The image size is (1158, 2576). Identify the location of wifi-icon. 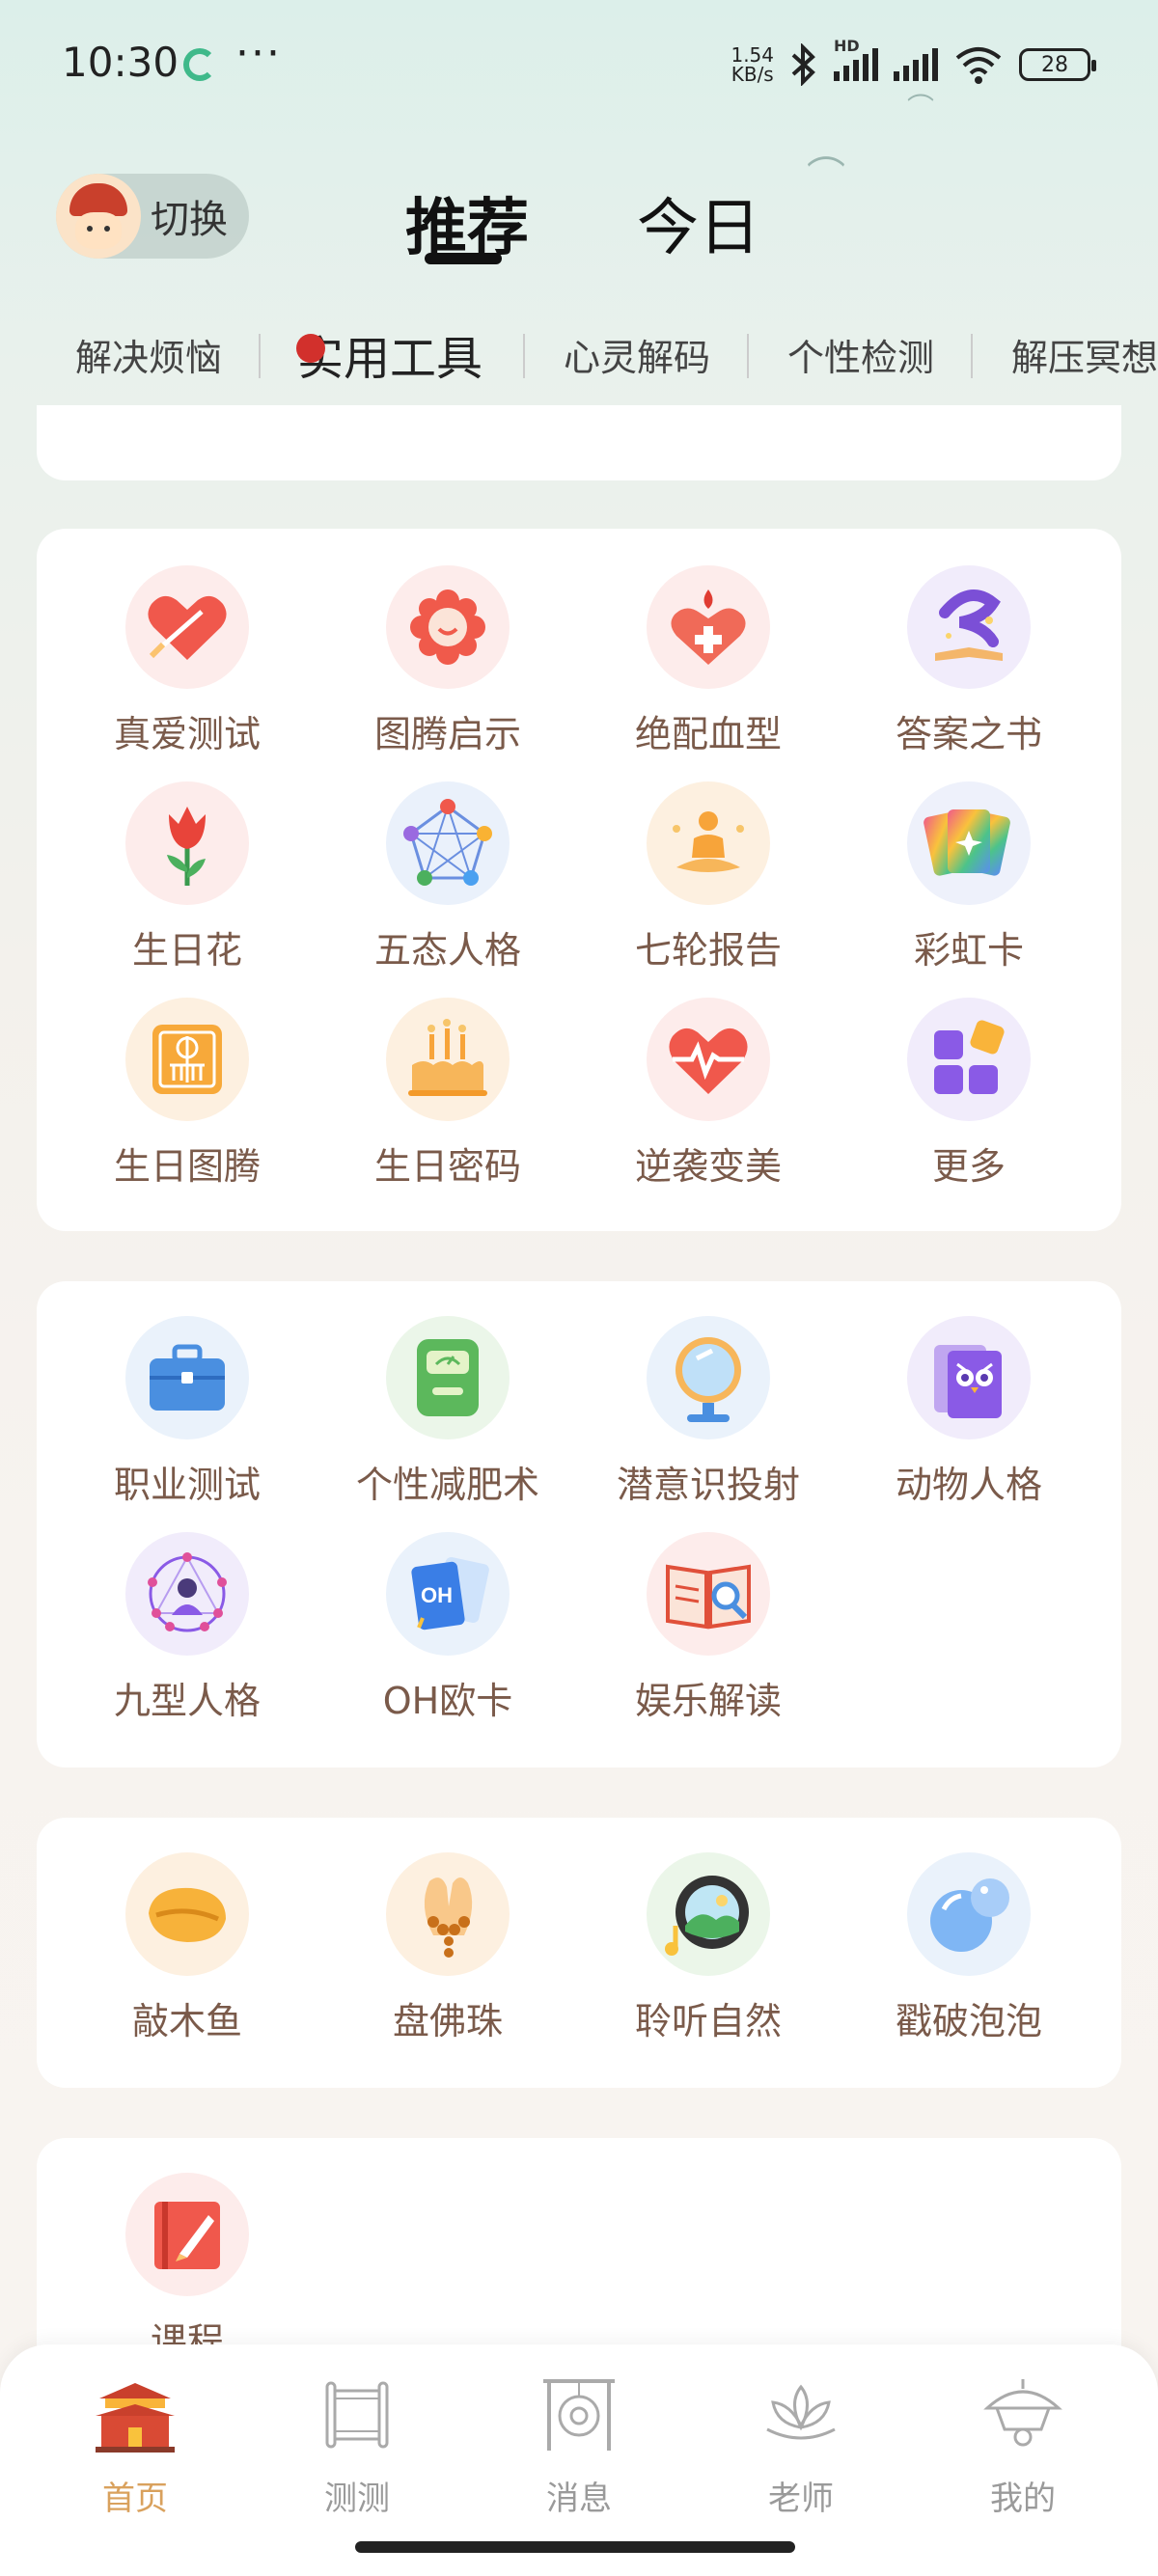
(978, 65).